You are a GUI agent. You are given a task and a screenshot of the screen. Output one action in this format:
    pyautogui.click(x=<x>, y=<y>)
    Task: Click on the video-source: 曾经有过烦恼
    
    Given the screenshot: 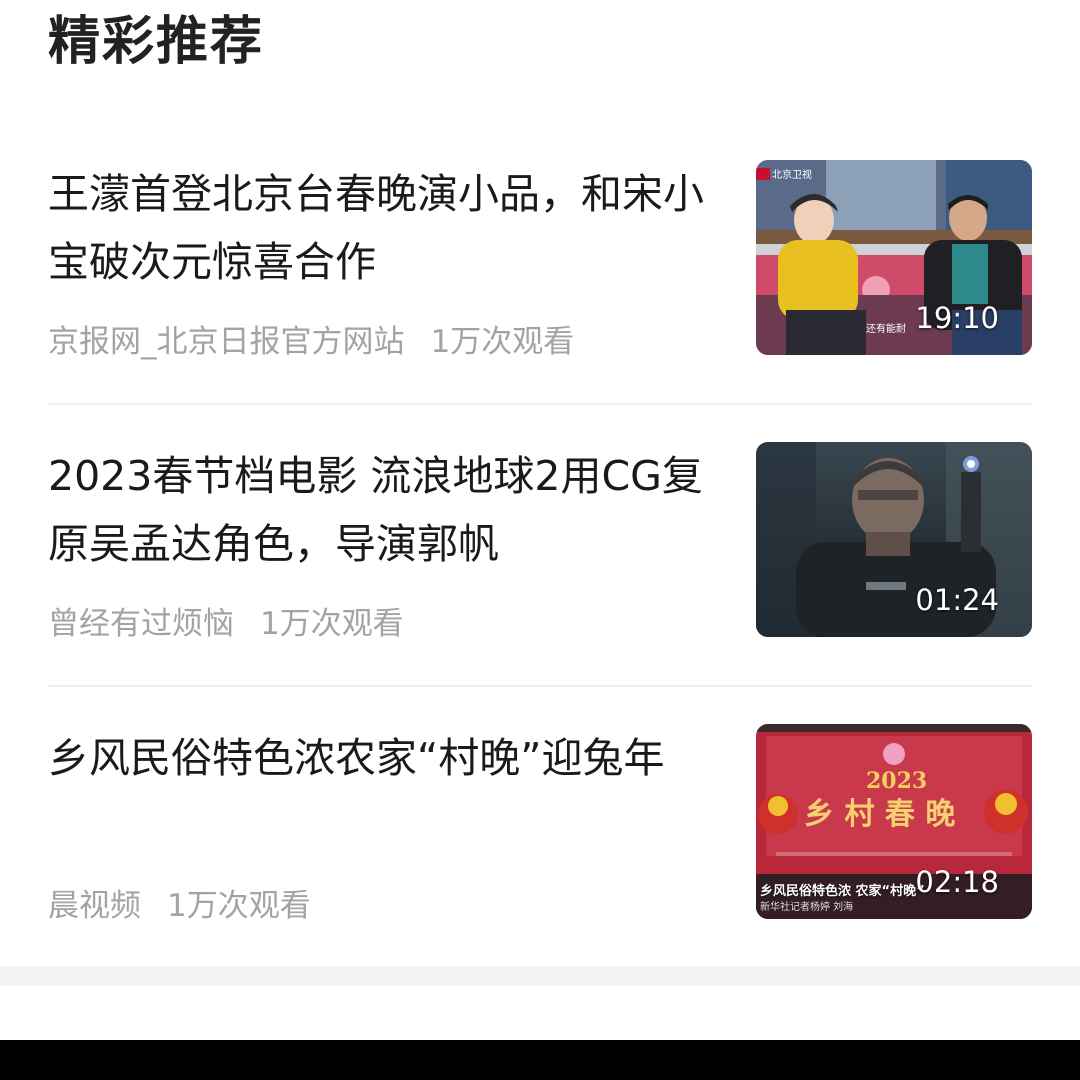 What is the action you would take?
    pyautogui.click(x=141, y=624)
    